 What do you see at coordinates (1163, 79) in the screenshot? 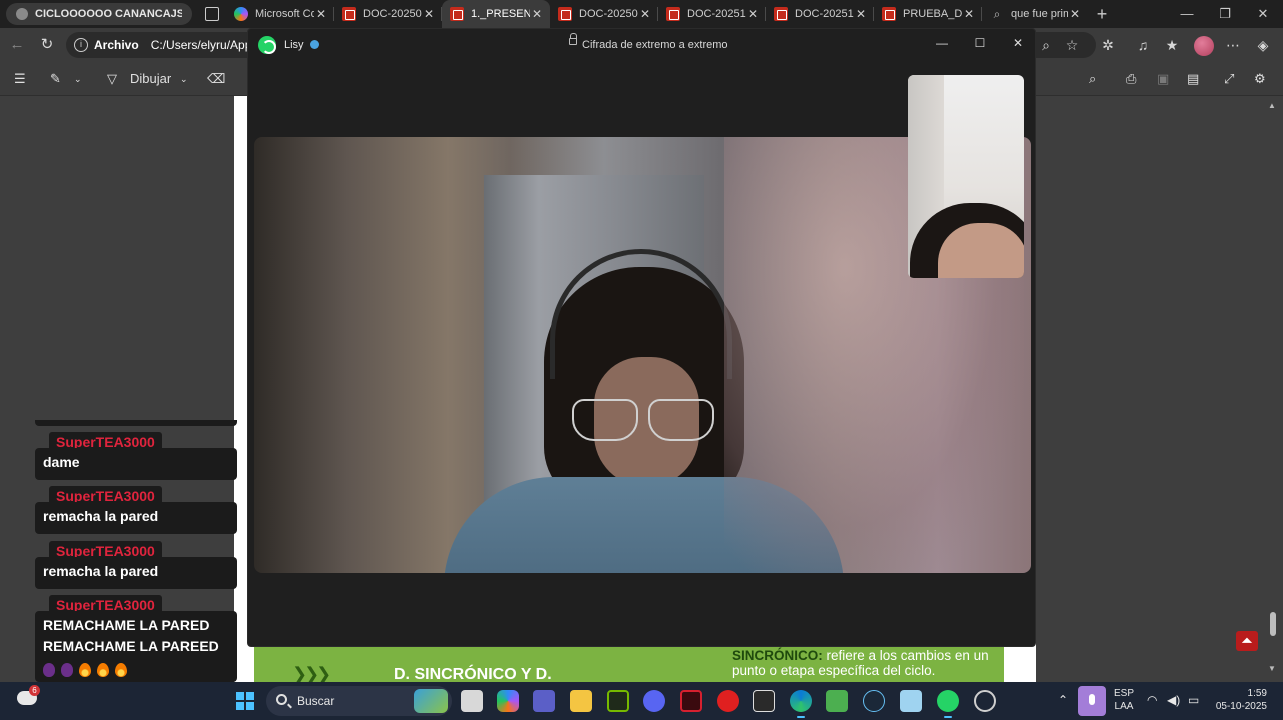
I see `save-icon: ▣` at bounding box center [1163, 79].